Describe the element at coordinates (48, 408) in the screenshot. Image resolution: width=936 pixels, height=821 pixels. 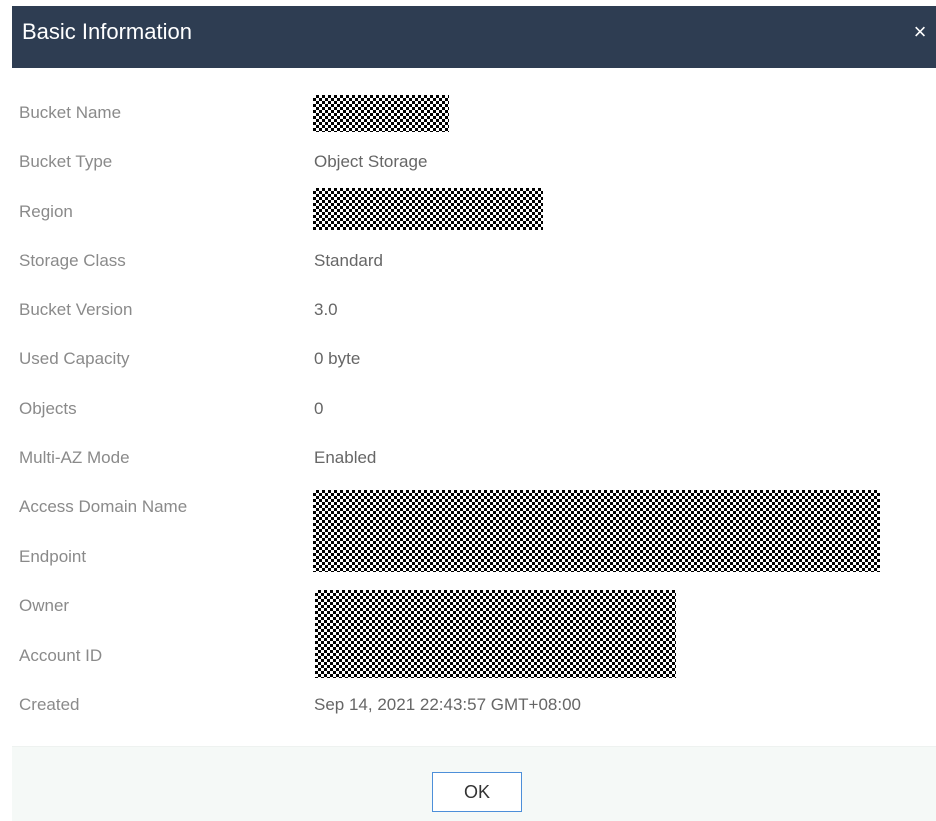
I see `objects-label: Objects` at that location.